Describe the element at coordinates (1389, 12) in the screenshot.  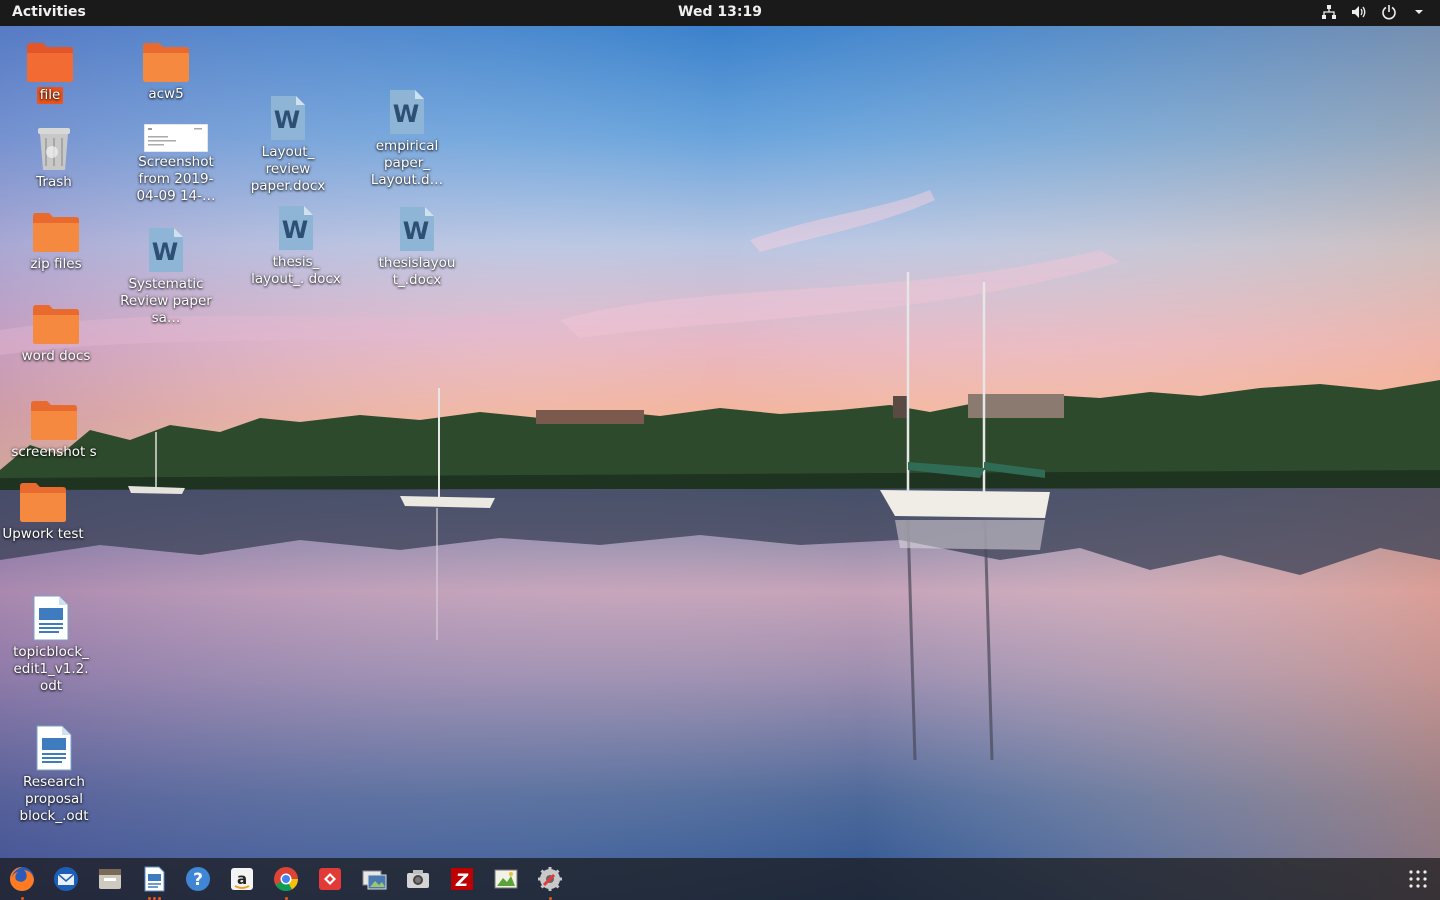
I see `power-icon` at that location.